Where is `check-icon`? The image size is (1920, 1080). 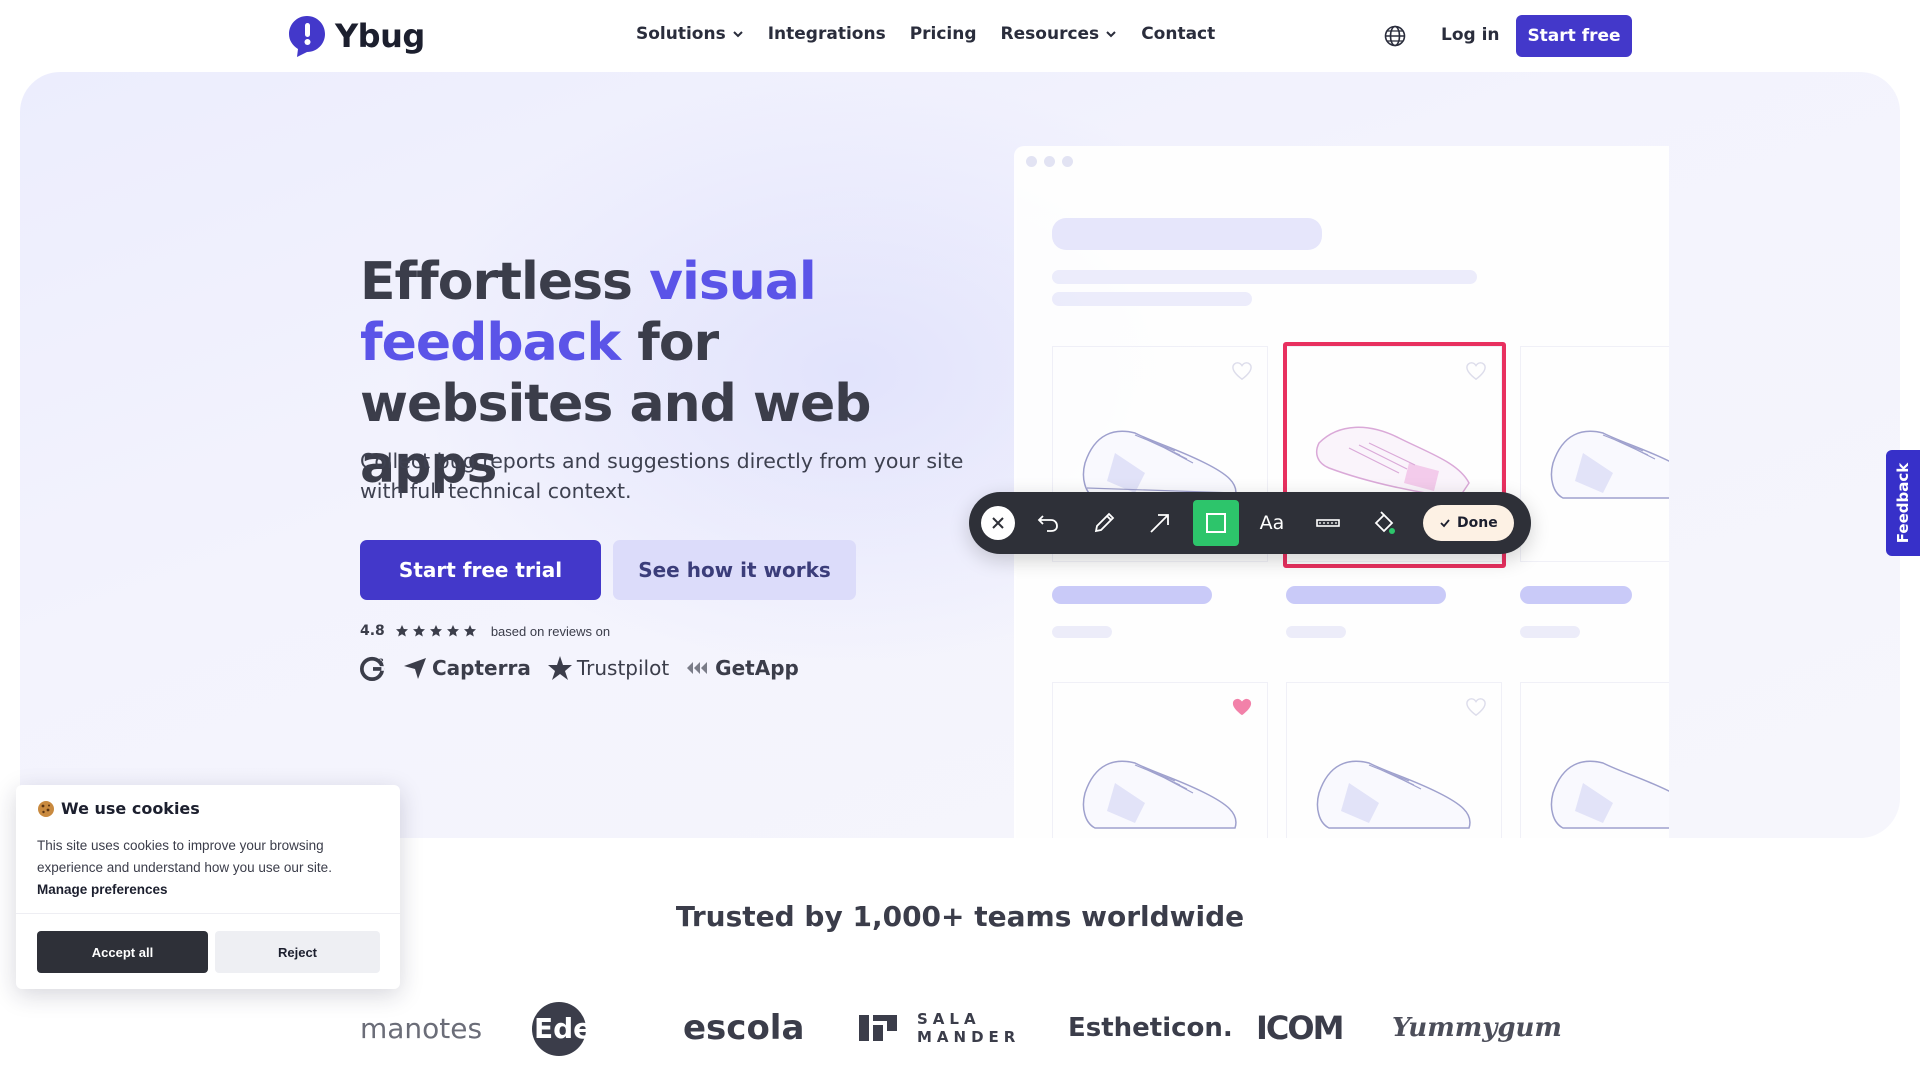 check-icon is located at coordinates (1445, 523).